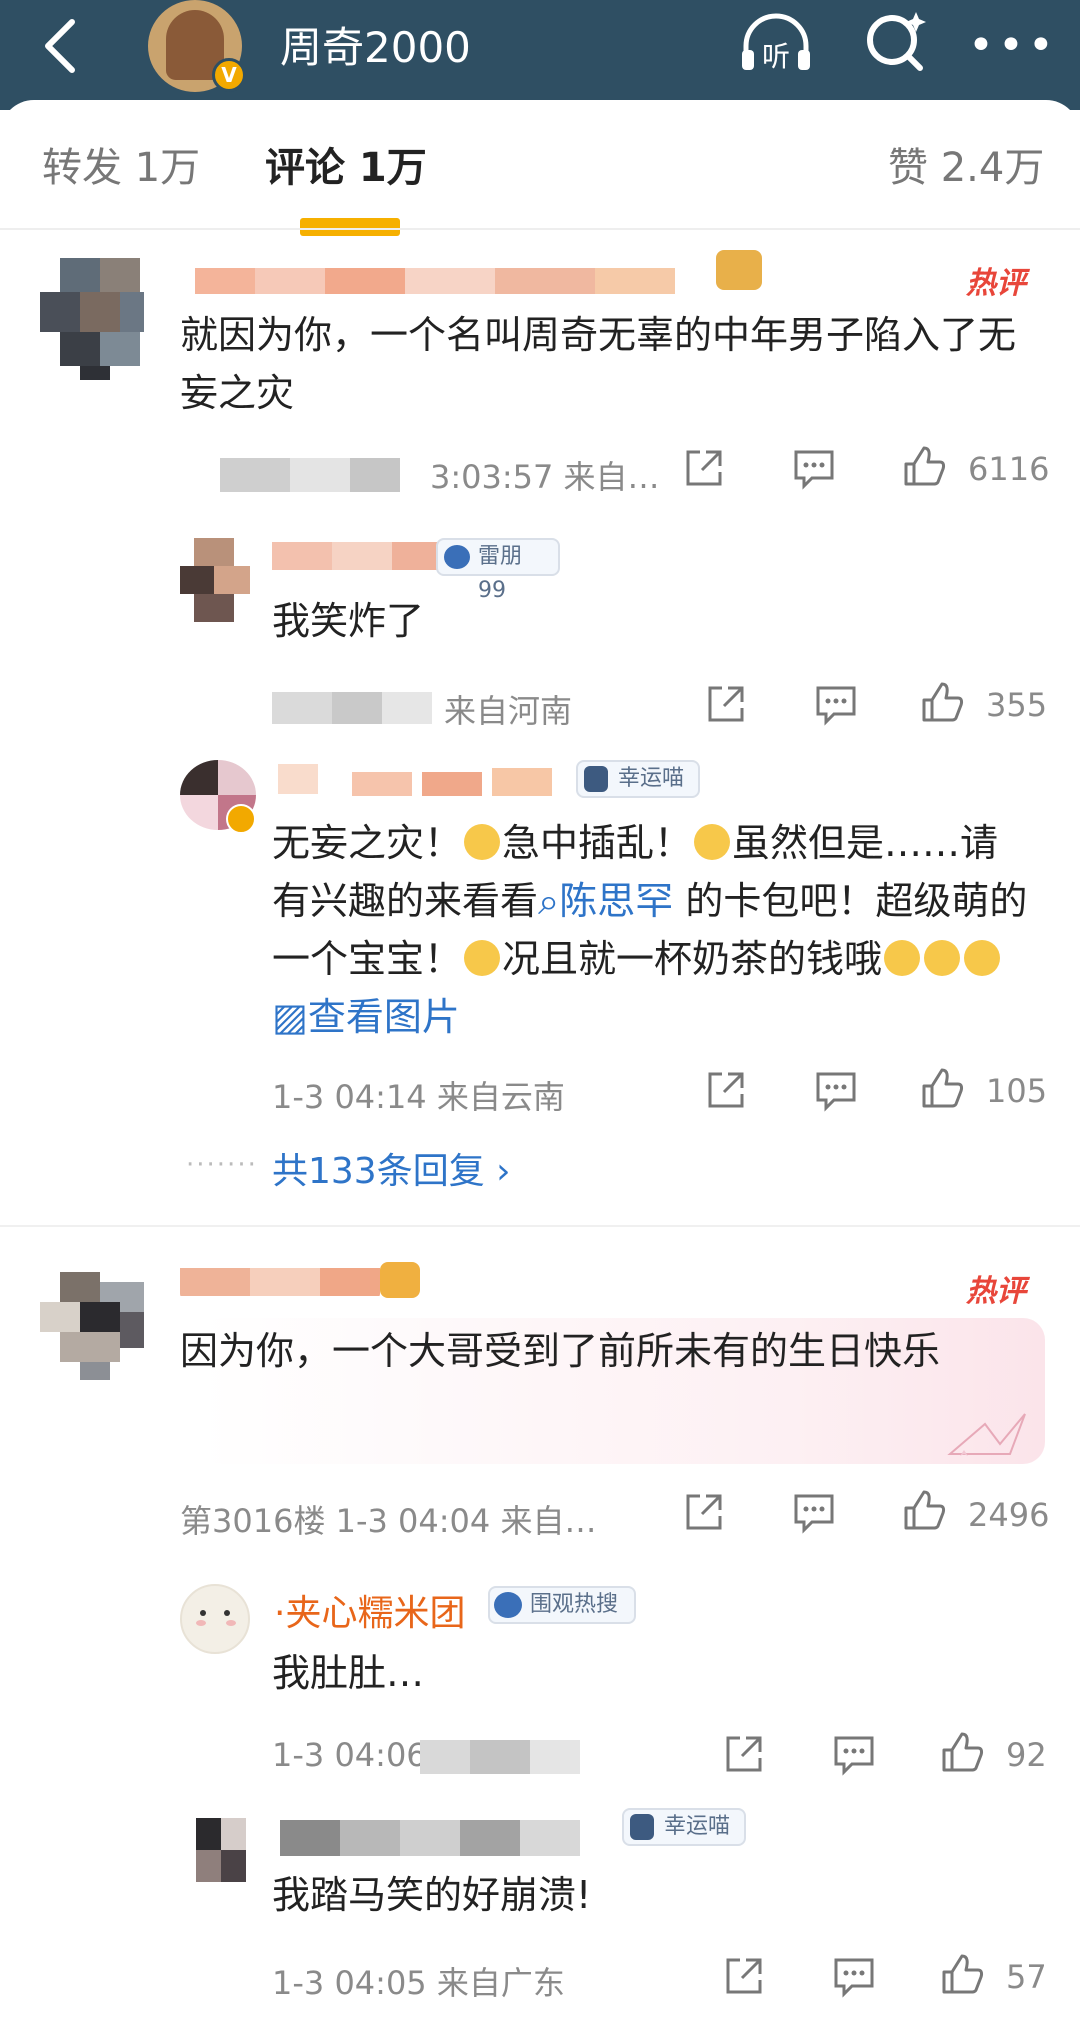  Describe the element at coordinates (600, 1351) in the screenshot. I see `comment-text: 因为你，一个大哥受到了前所未有的生日快乐` at that location.